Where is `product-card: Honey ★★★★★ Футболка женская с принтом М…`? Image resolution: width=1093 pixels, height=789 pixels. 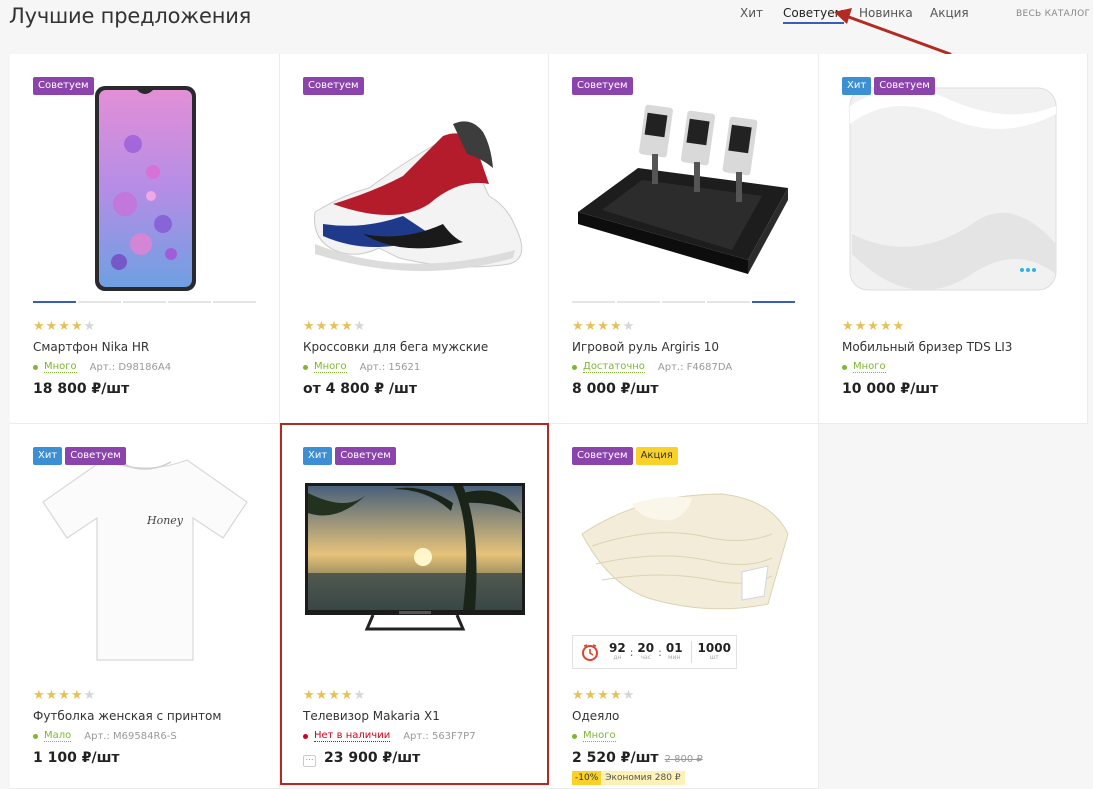 product-card: Honey ★★★★★ Футболка женская с принтом М… is located at coordinates (145, 606).